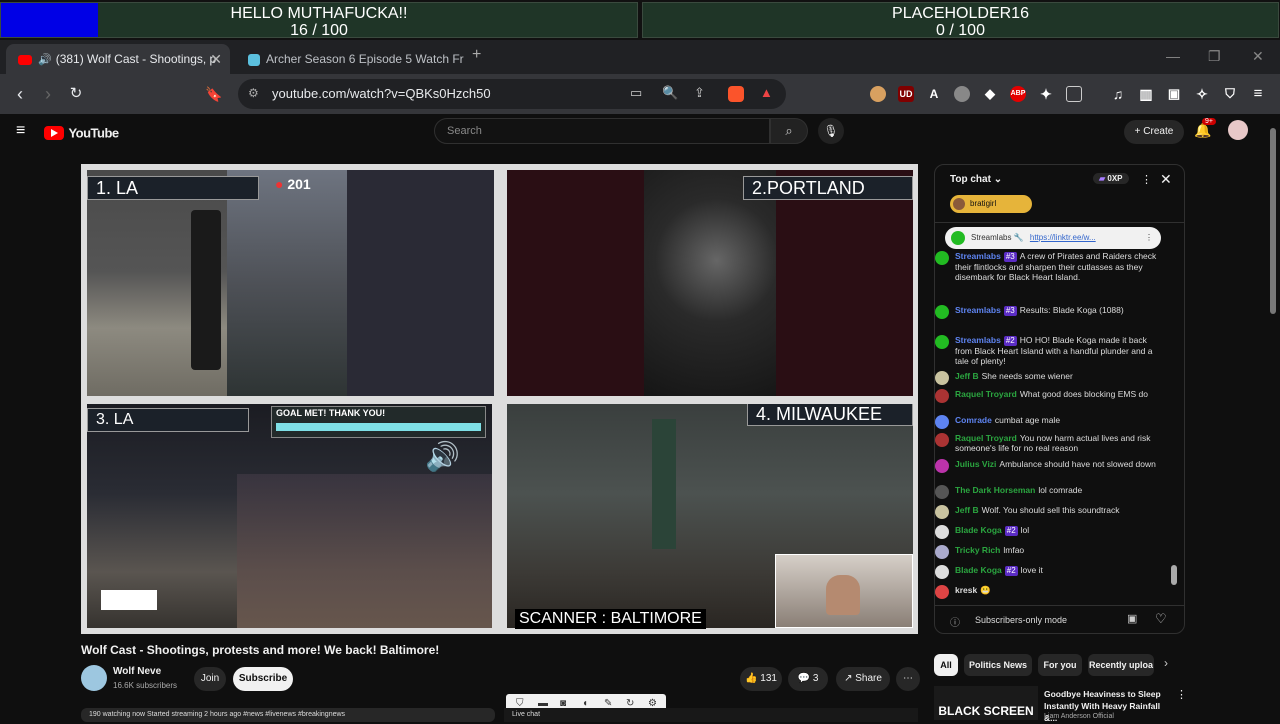 Image resolution: width=1280 pixels, height=724 pixels. What do you see at coordinates (995, 490) in the screenshot?
I see `chat-author: The Dark Horseman` at bounding box center [995, 490].